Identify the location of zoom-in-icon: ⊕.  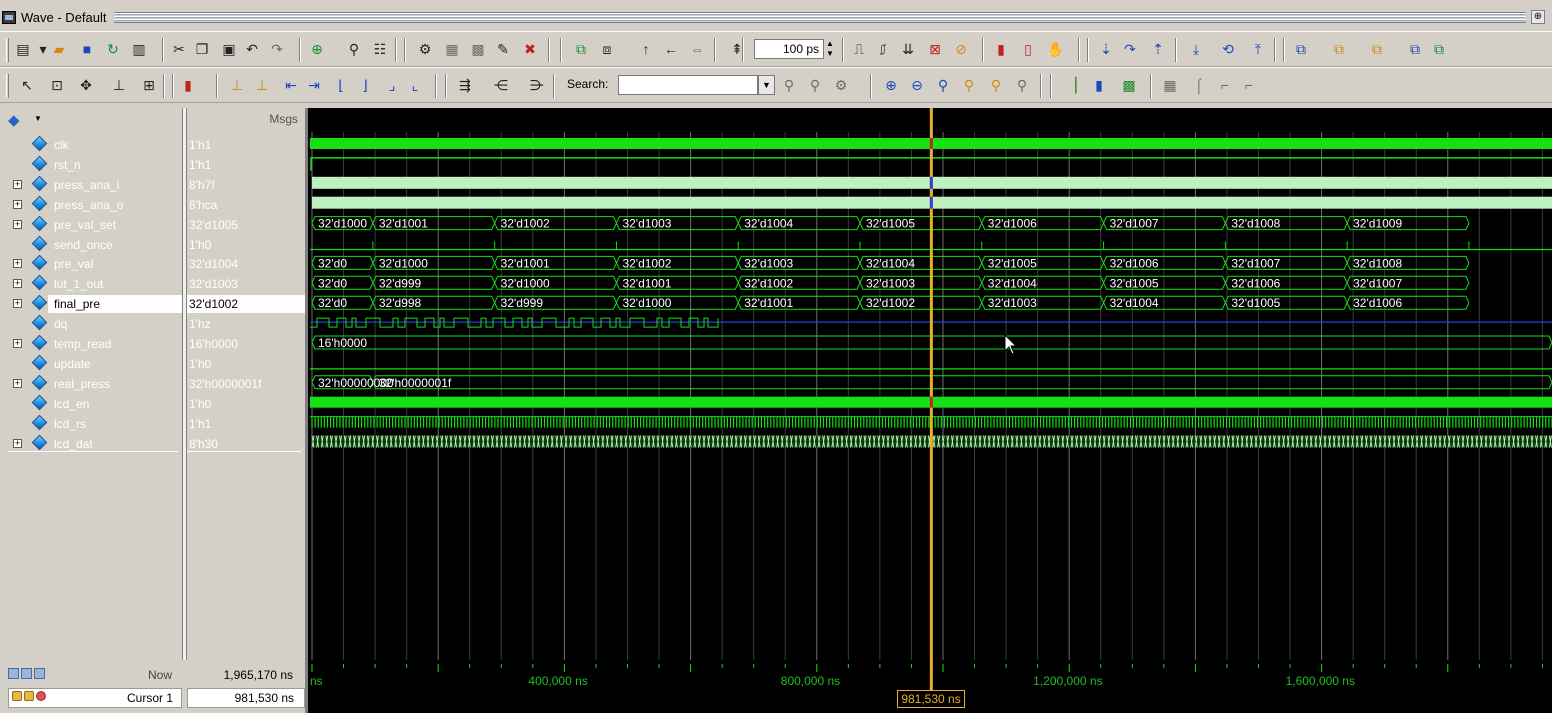
(891, 85).